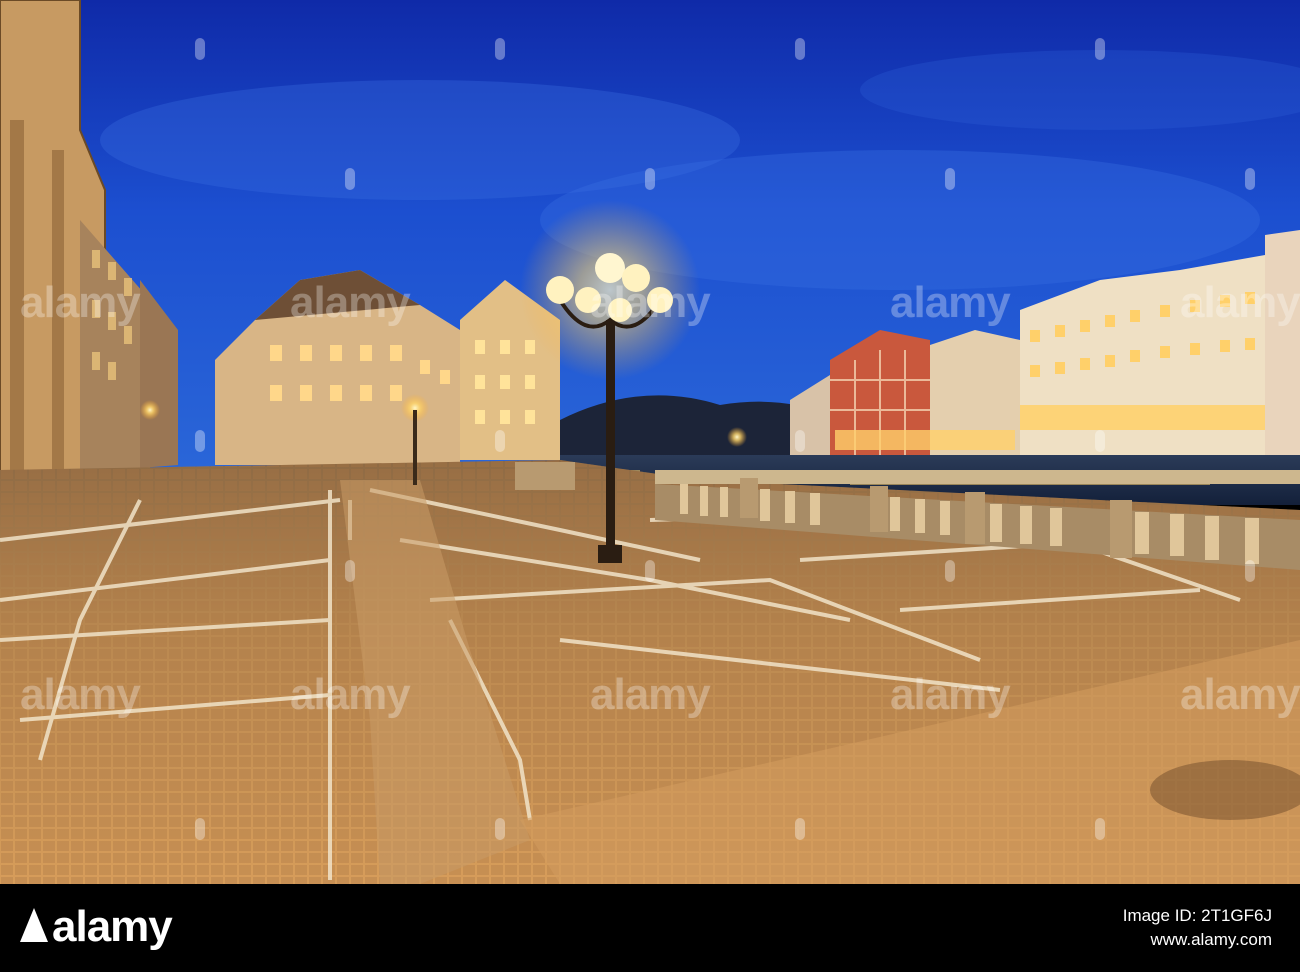 The height and width of the screenshot is (972, 1300). Describe the element at coordinates (112, 926) in the screenshot. I see `brand-logo-text: alamy` at that location.